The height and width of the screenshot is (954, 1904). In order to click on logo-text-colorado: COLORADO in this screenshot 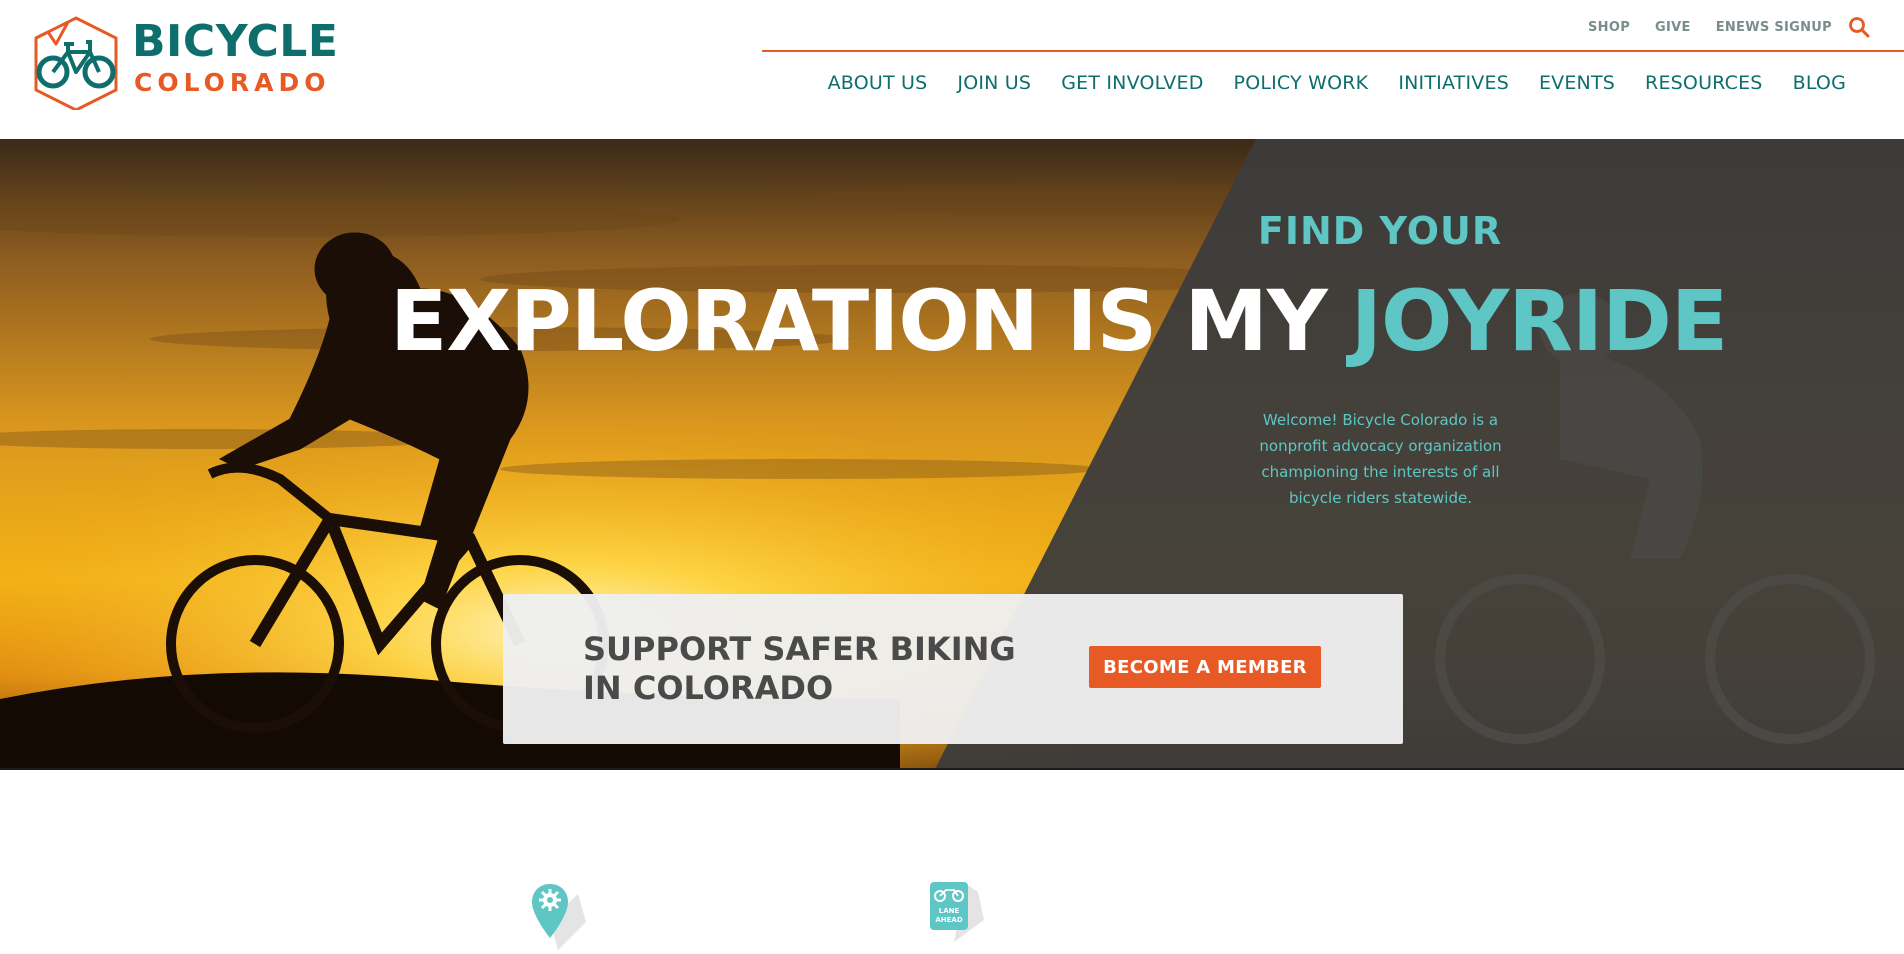, I will do `click(232, 82)`.